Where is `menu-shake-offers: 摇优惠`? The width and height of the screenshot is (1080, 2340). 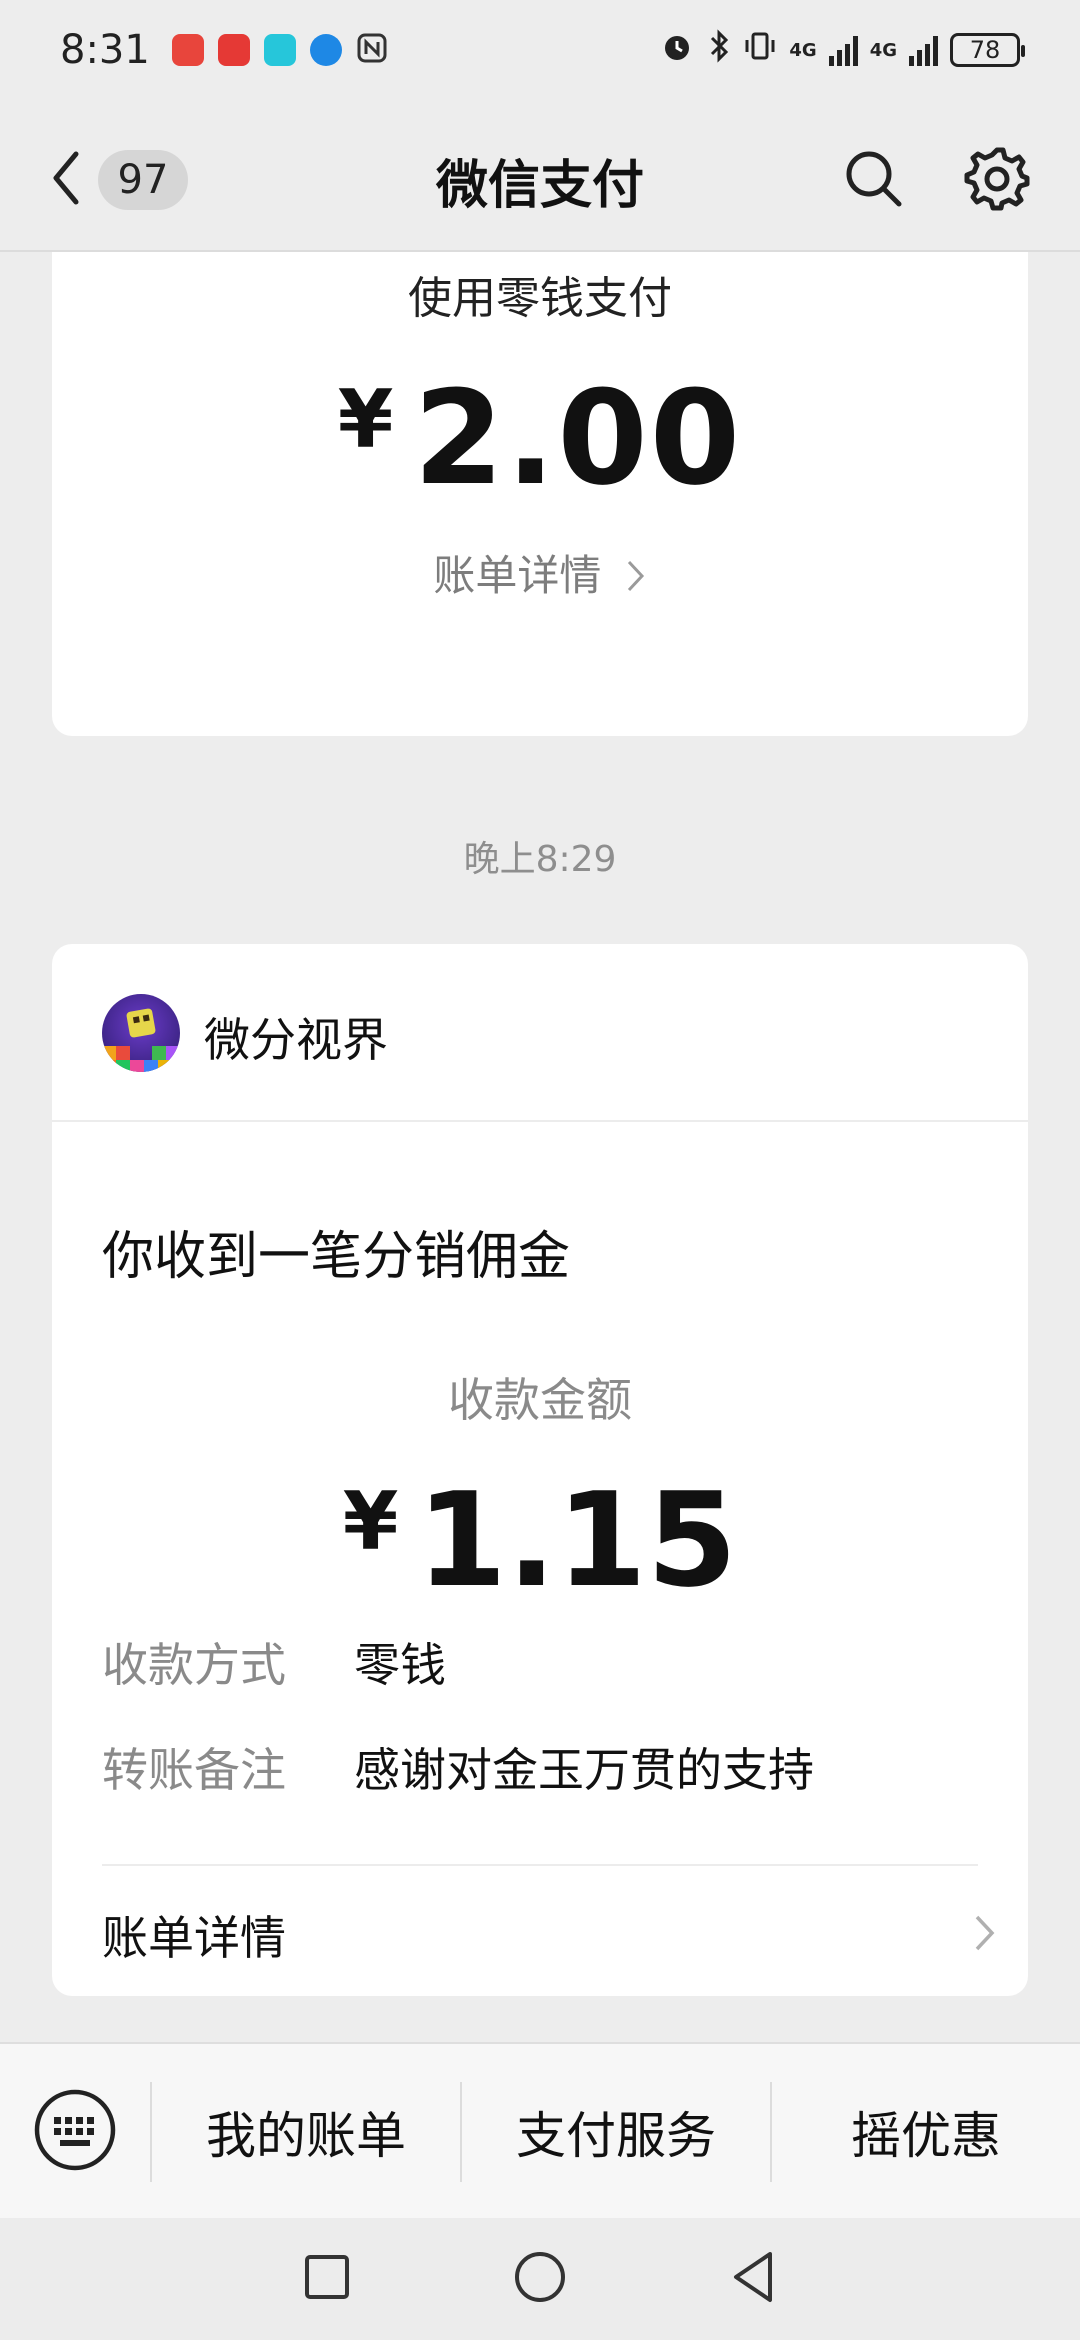
menu-shake-offers: 摇优惠 is located at coordinates (925, 2132).